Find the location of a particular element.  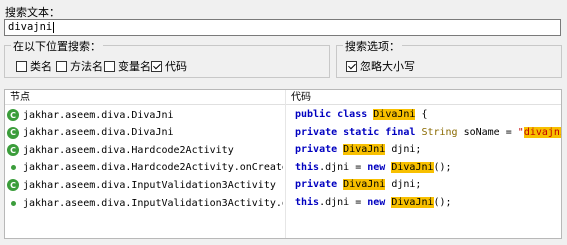

node-text: jakhar.aseem.diva.Hardcode2Activity is located at coordinates (128, 150).